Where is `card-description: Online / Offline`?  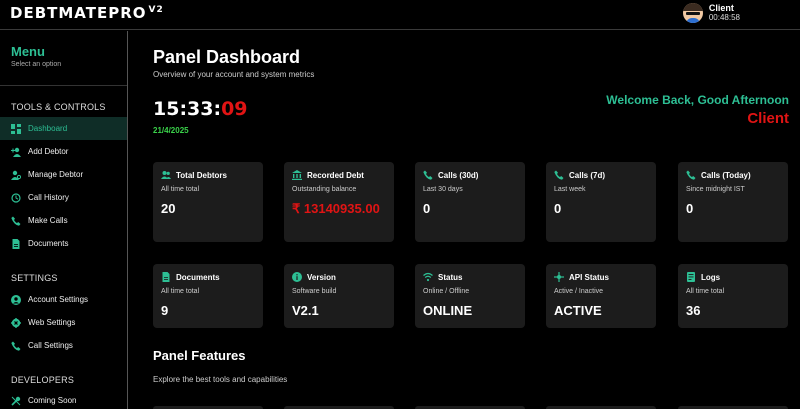 card-description: Online / Offline is located at coordinates (446, 291).